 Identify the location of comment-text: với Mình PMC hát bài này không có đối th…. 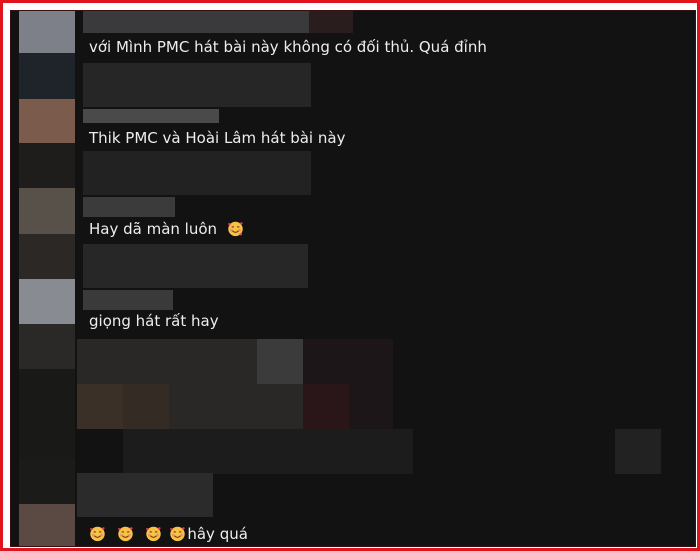
(288, 47).